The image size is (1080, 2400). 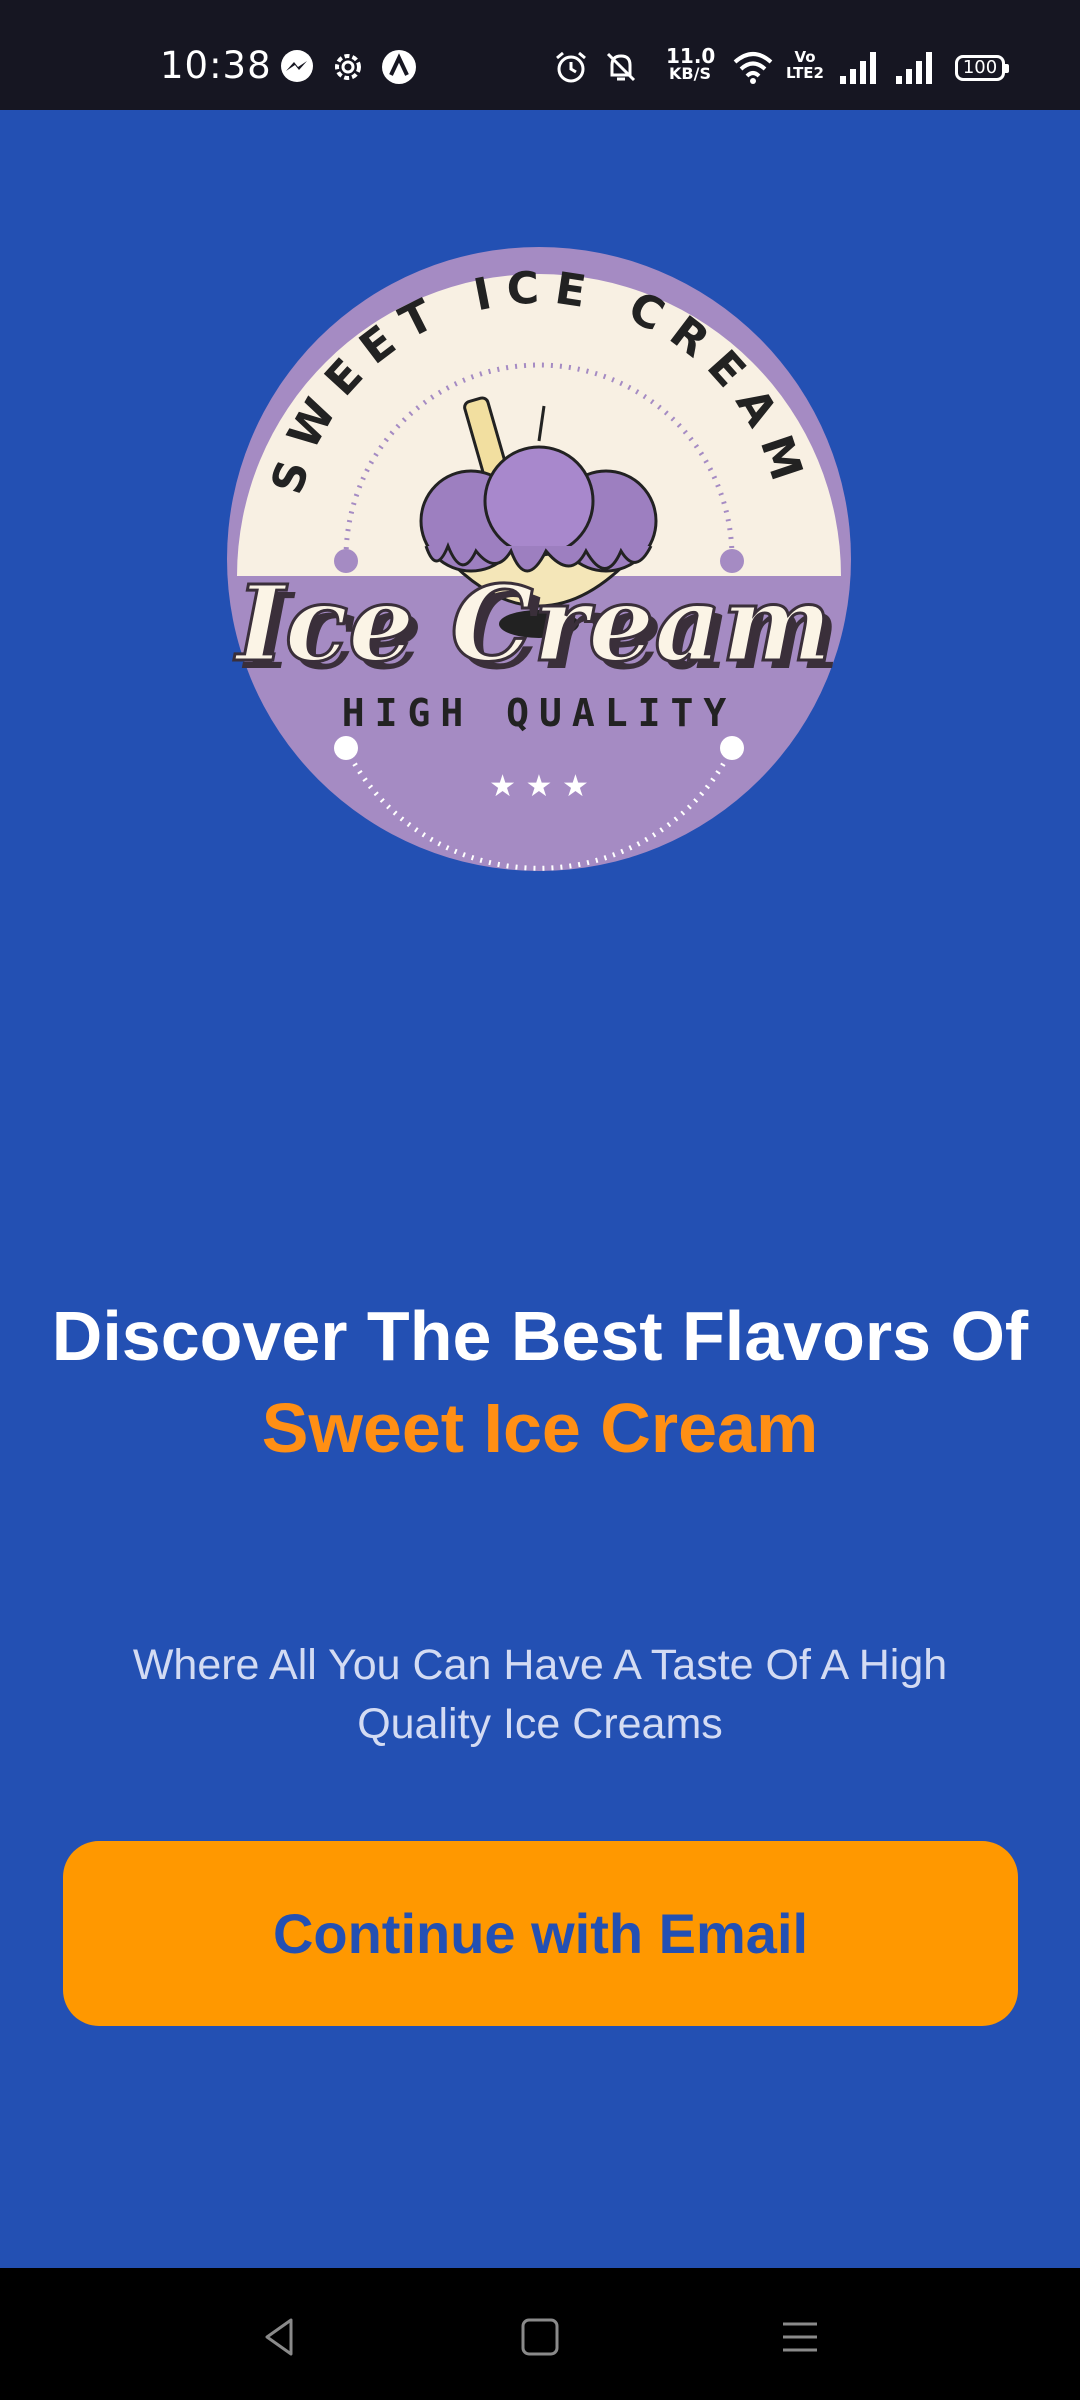 What do you see at coordinates (571, 67) in the screenshot?
I see `alarm-icon` at bounding box center [571, 67].